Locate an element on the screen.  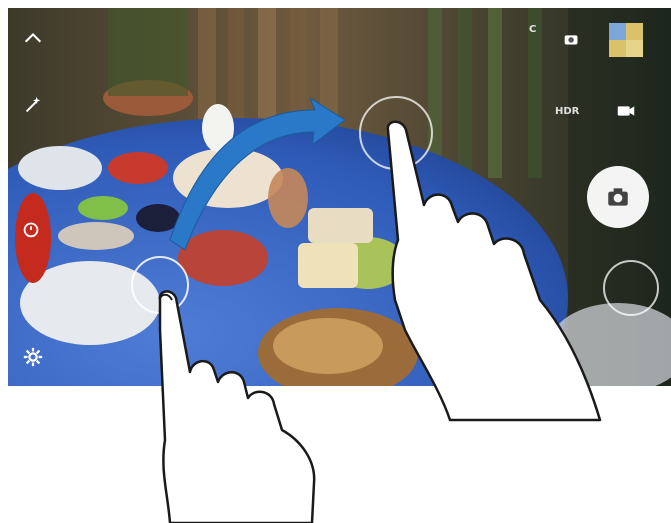
chevron-up-icon is located at coordinates (33, 39).